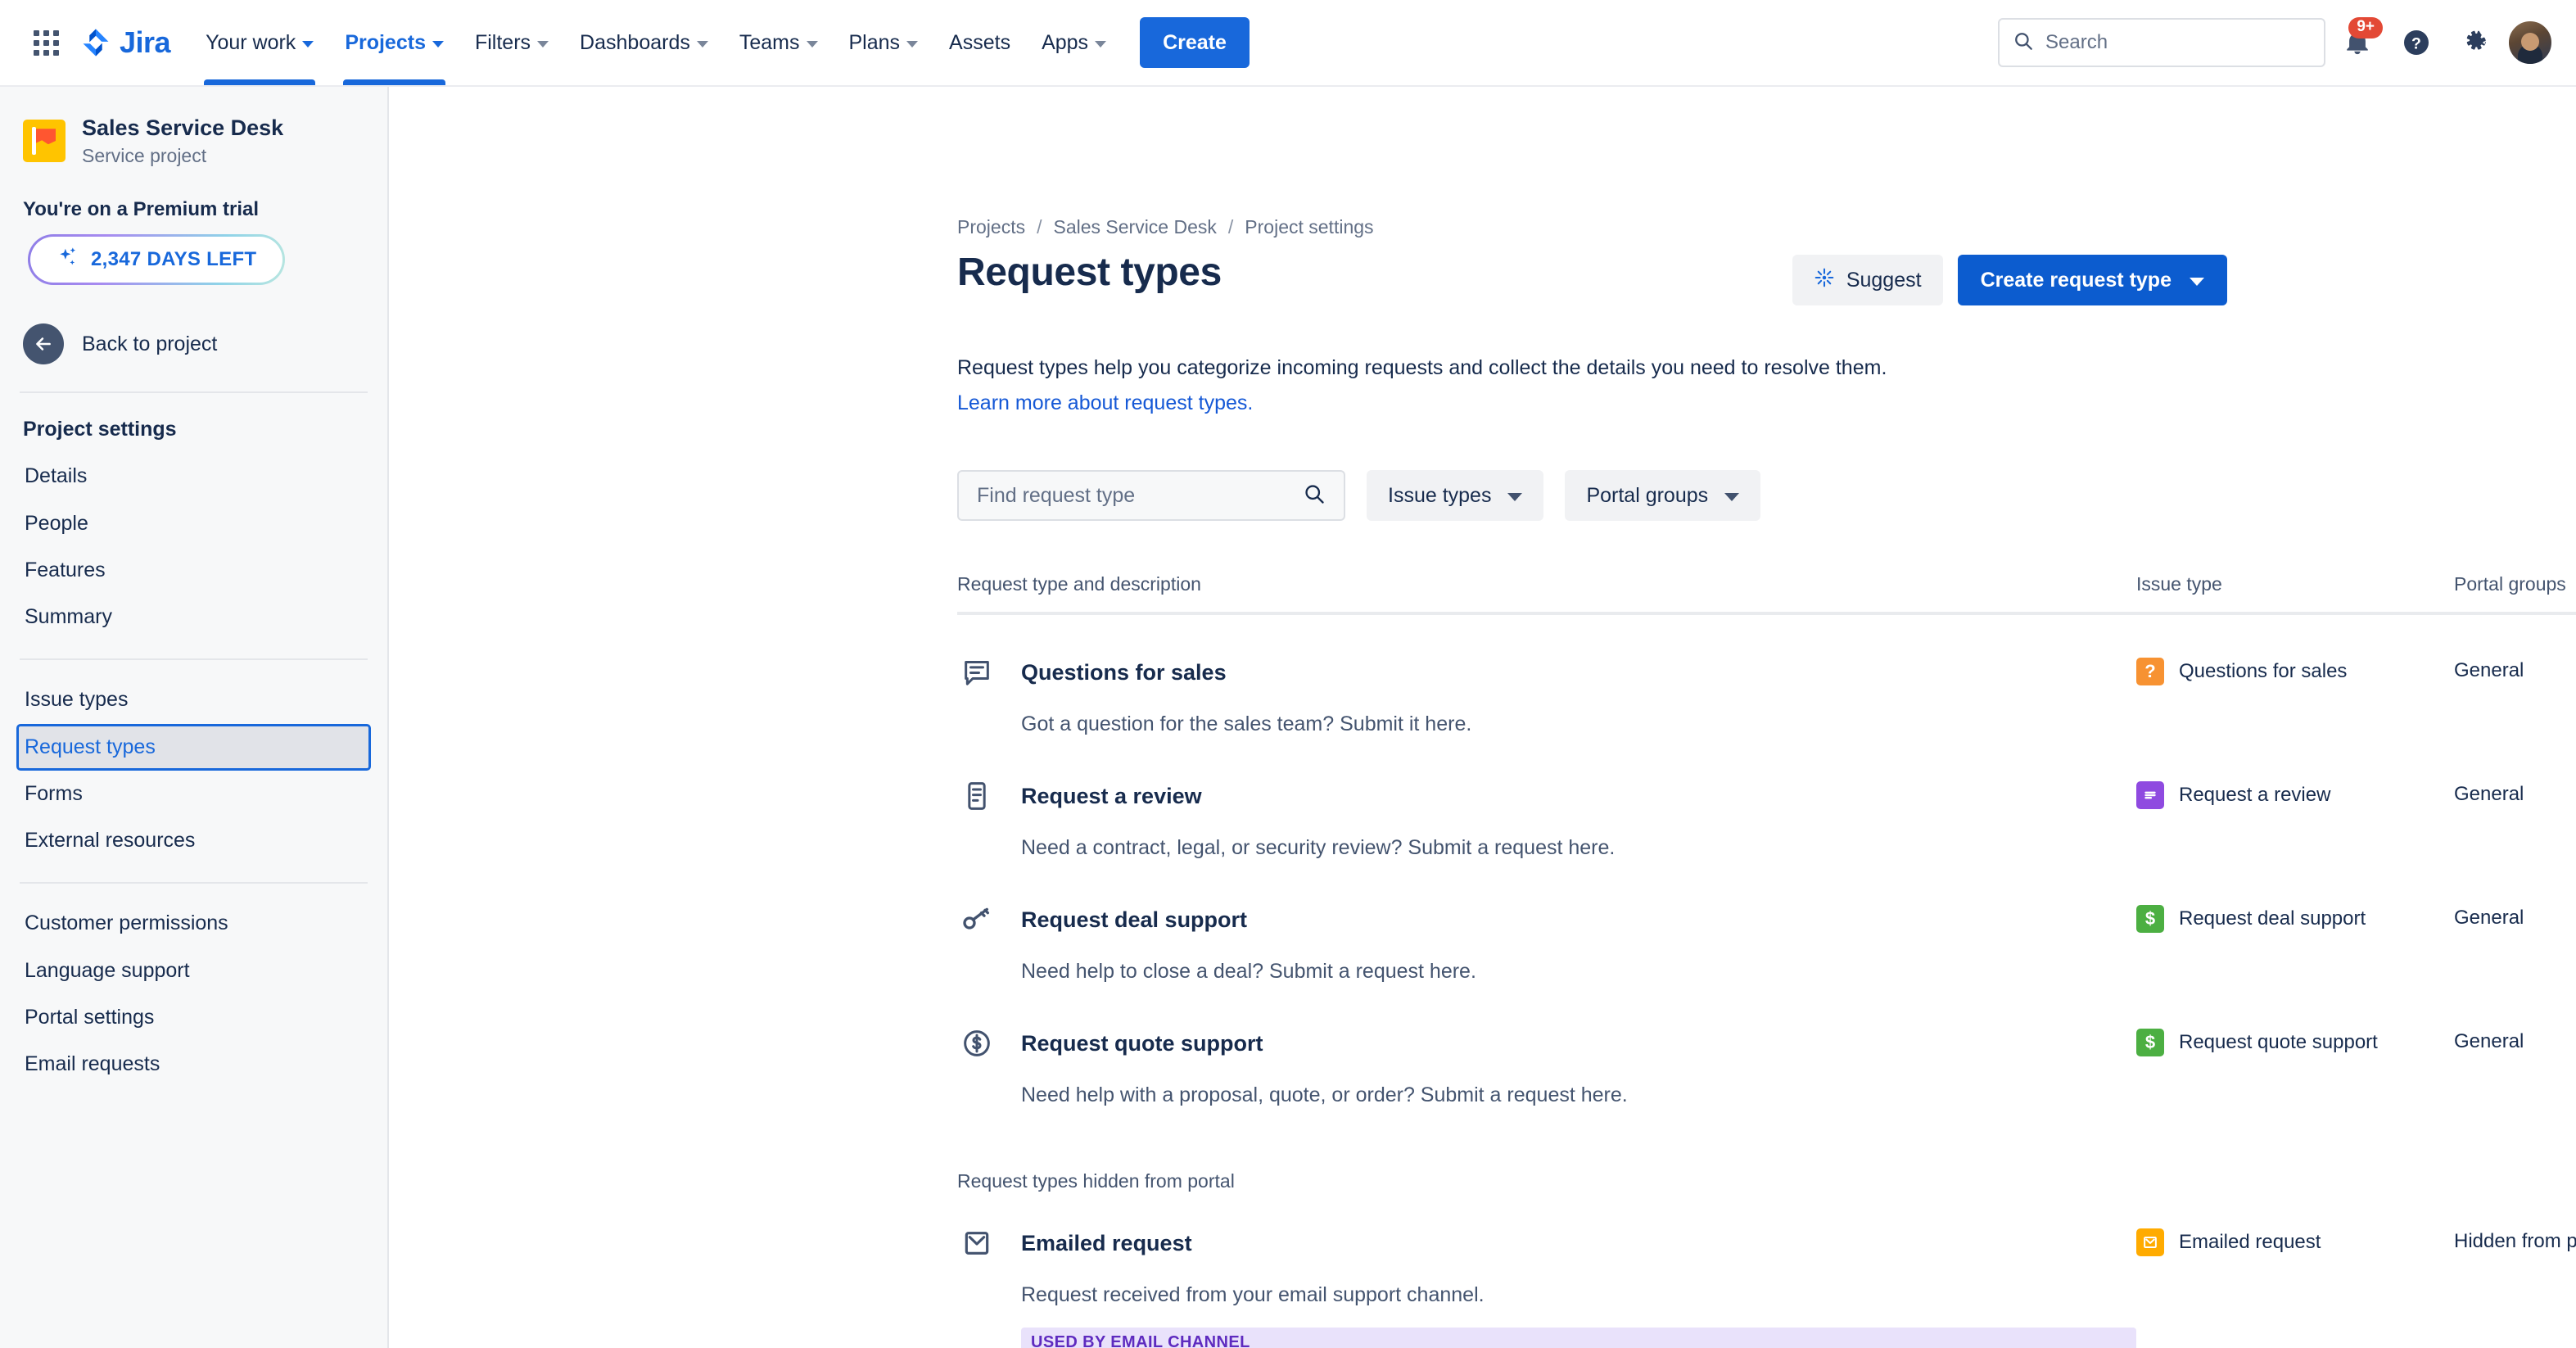 This screenshot has width=2576, height=1348. What do you see at coordinates (2357, 43) in the screenshot?
I see `notifications-button: 9+` at bounding box center [2357, 43].